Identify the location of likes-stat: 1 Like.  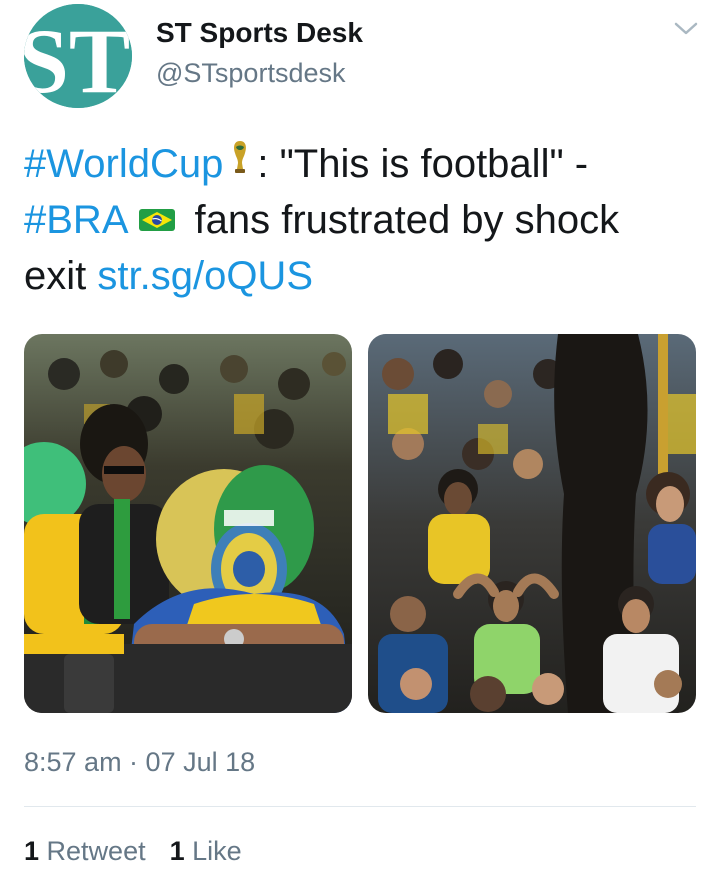
(206, 851).